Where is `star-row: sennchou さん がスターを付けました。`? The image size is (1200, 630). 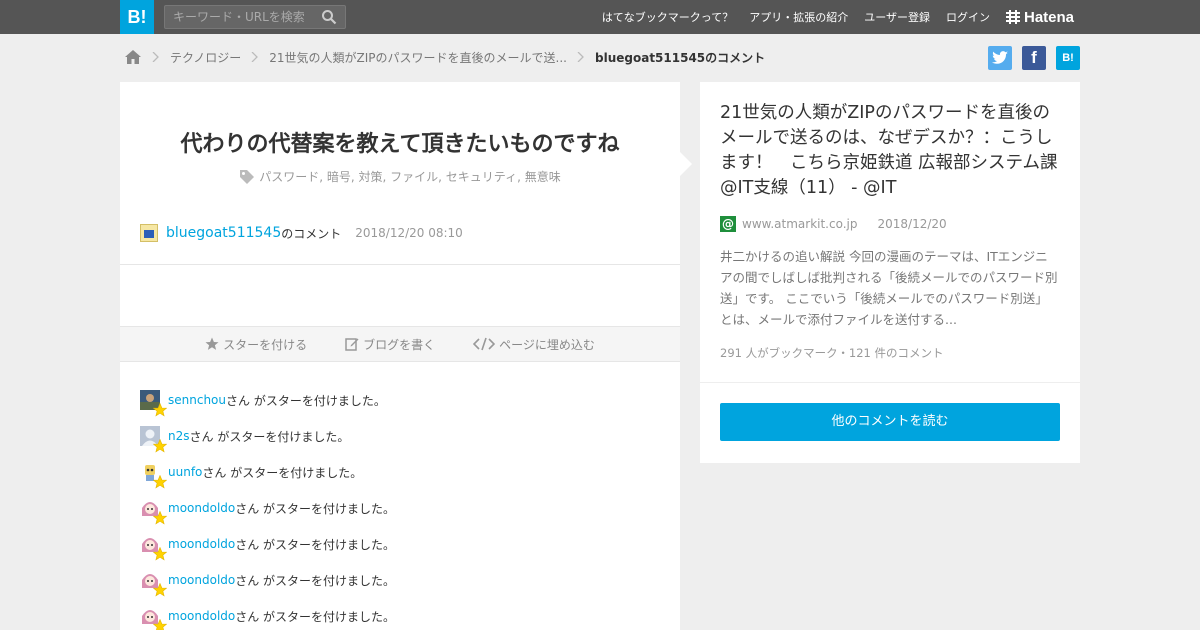 star-row: sennchou さん がスターを付けました。 is located at coordinates (400, 400).